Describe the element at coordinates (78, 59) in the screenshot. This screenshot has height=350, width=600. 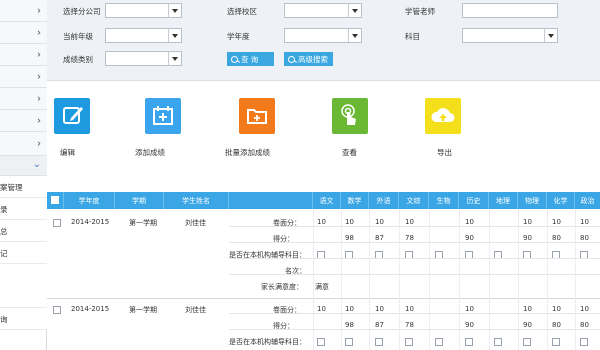
I see `score-type-label: 成绩类别` at that location.